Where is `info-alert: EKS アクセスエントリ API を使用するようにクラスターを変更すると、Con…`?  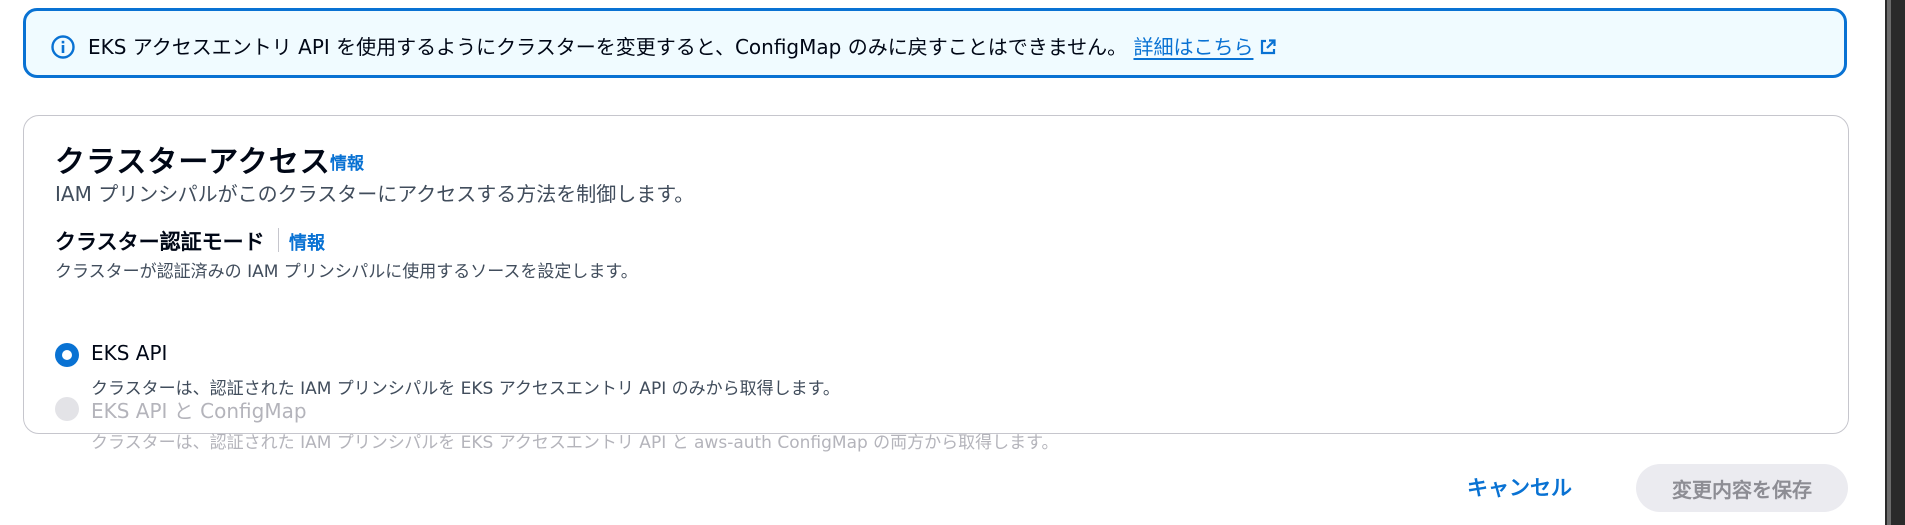 info-alert: EKS アクセスエントリ API を使用するようにクラスターを変更すると、Con… is located at coordinates (935, 43).